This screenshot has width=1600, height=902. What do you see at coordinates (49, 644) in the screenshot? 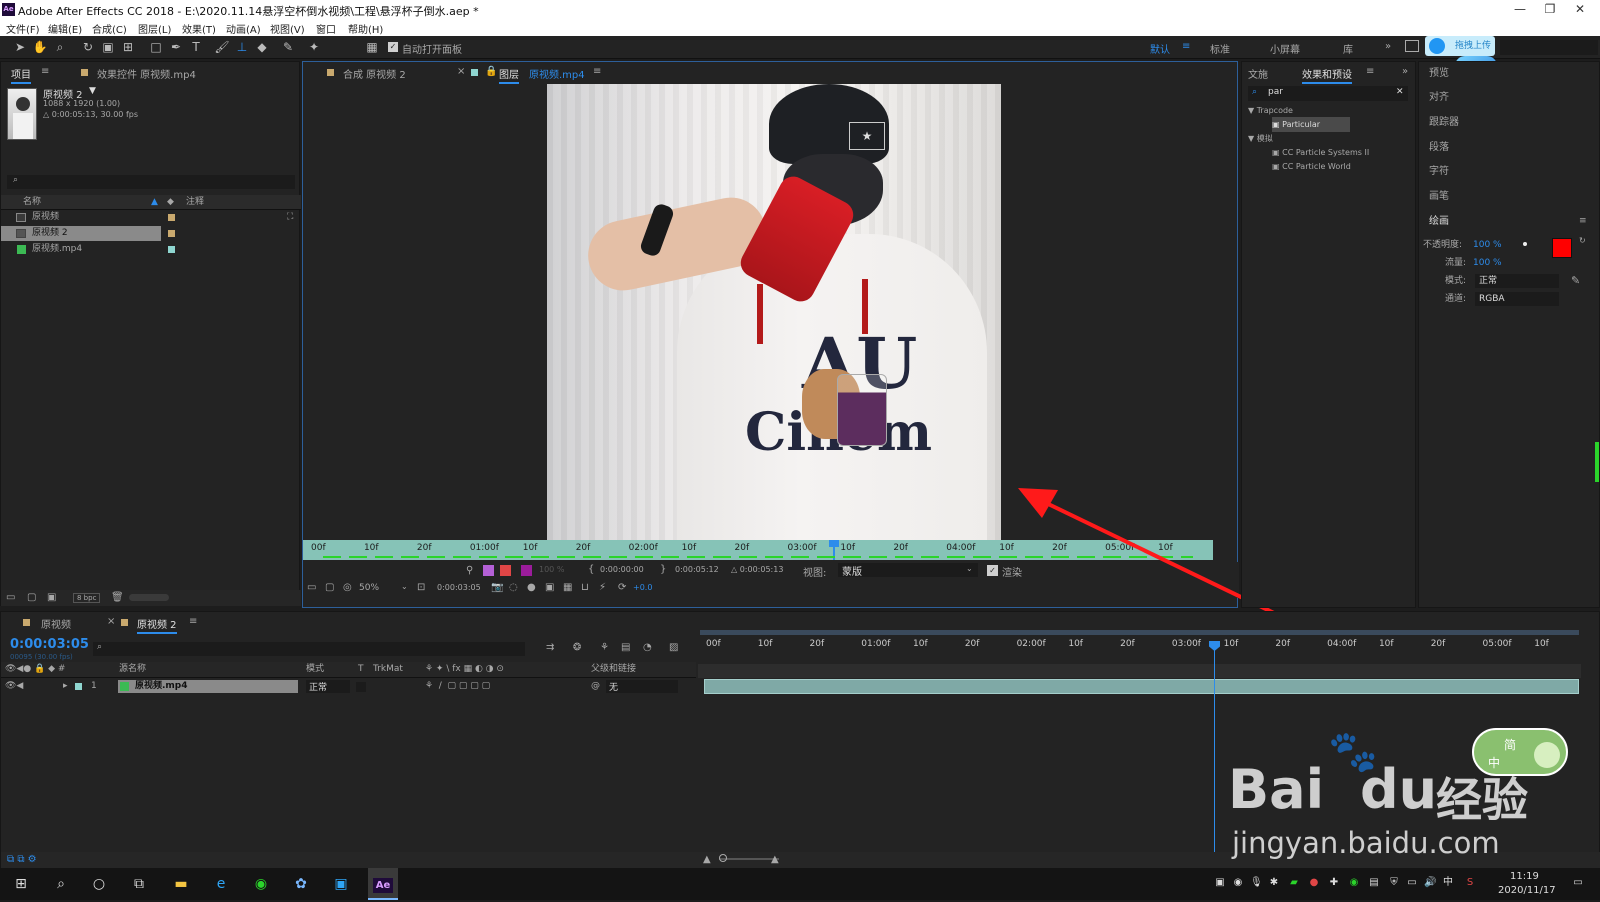
I see `timeline-current-time: 0:00:03:05` at bounding box center [49, 644].